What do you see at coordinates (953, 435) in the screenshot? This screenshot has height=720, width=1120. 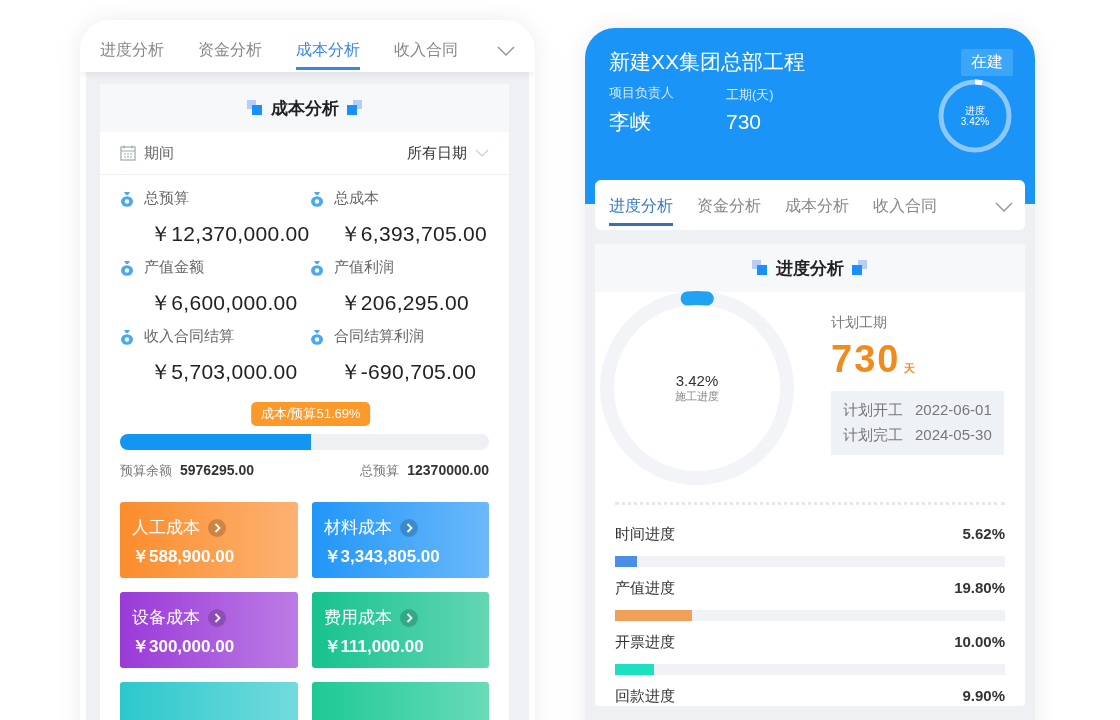 I see `date-value: 2024-05-30` at bounding box center [953, 435].